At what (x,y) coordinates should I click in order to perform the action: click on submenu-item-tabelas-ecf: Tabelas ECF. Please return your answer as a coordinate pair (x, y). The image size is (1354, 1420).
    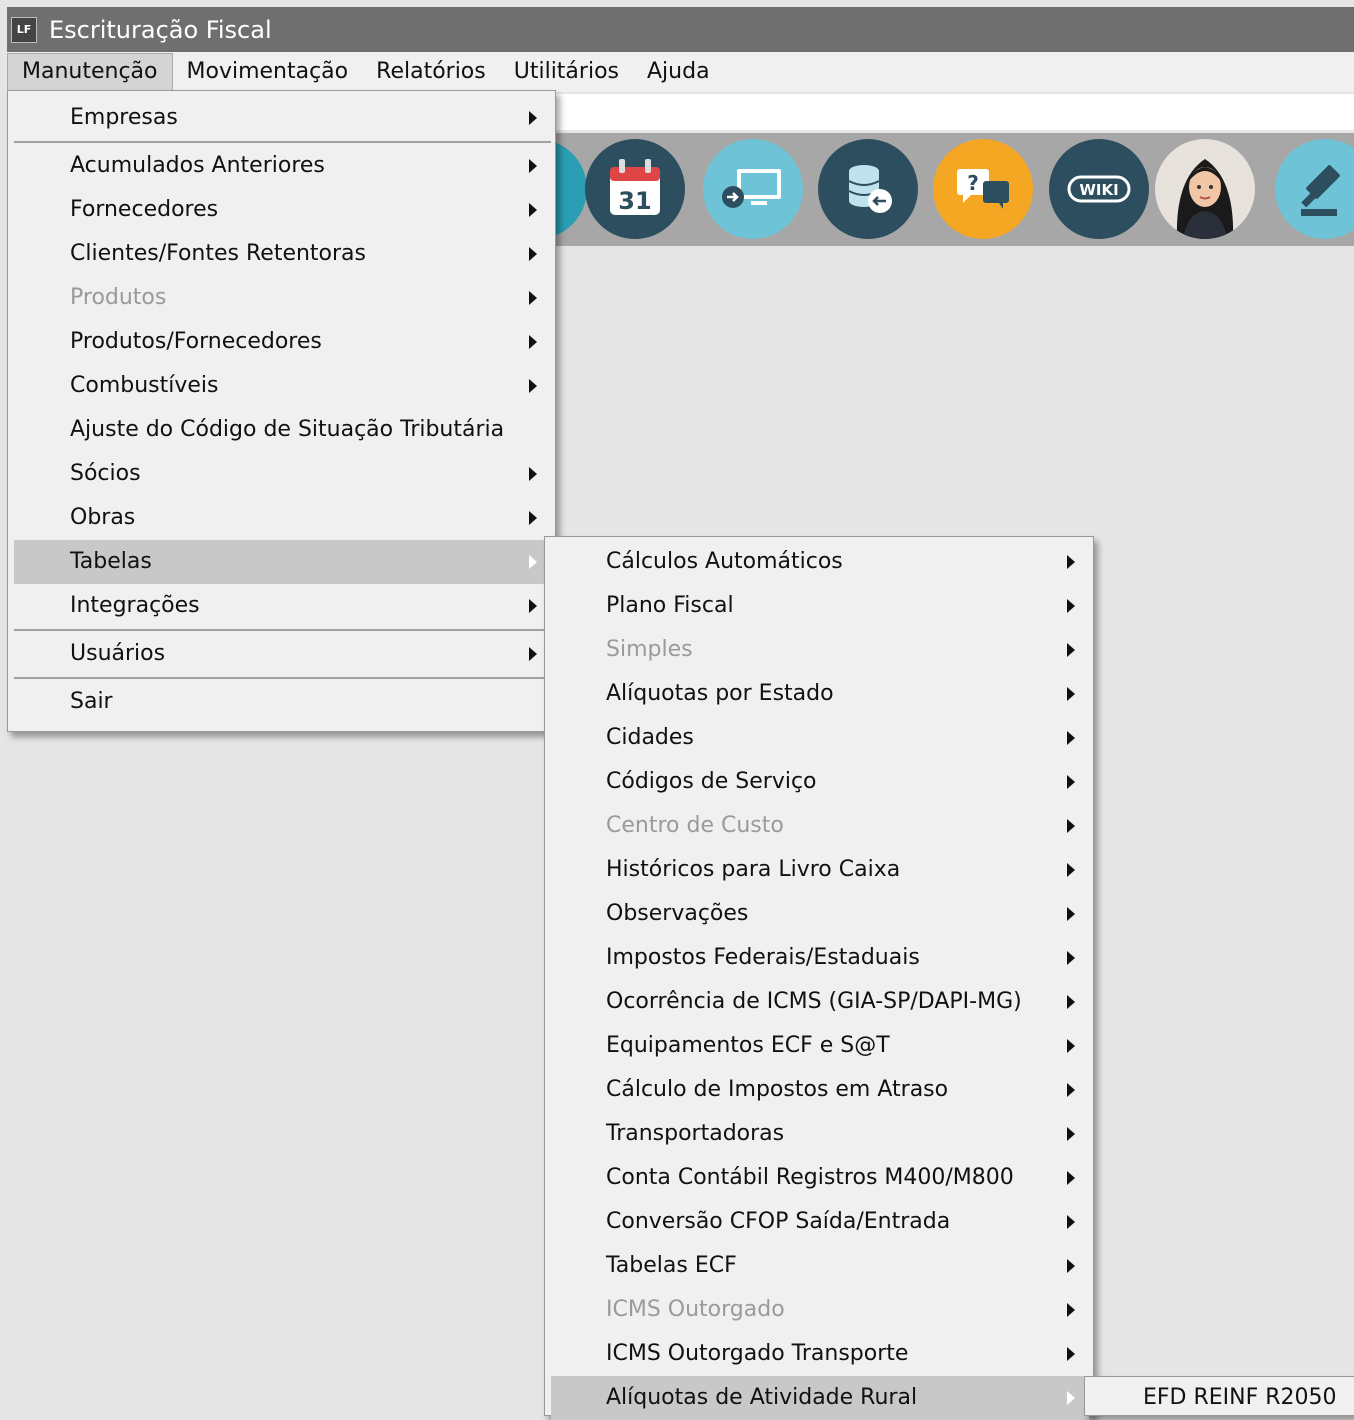
    Looking at the image, I should click on (820, 1266).